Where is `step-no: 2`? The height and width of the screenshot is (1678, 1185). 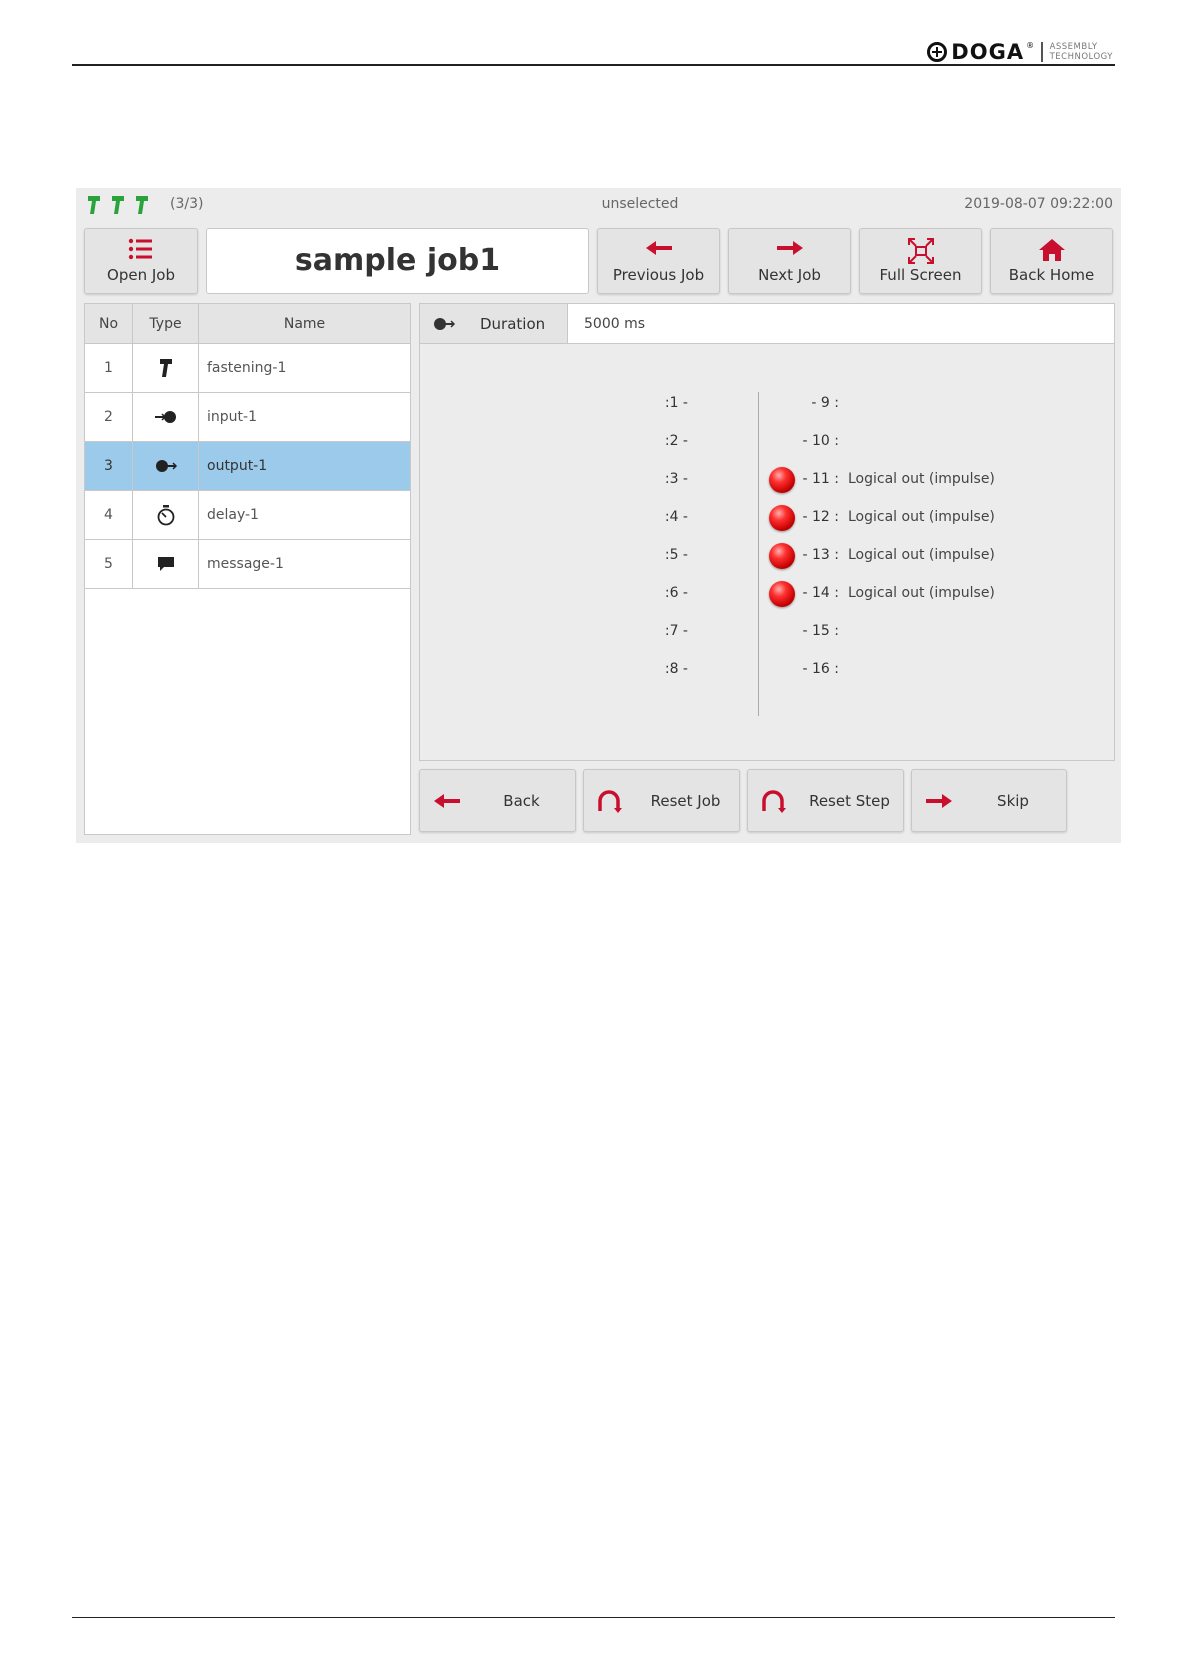
step-no: 2 is located at coordinates (109, 417).